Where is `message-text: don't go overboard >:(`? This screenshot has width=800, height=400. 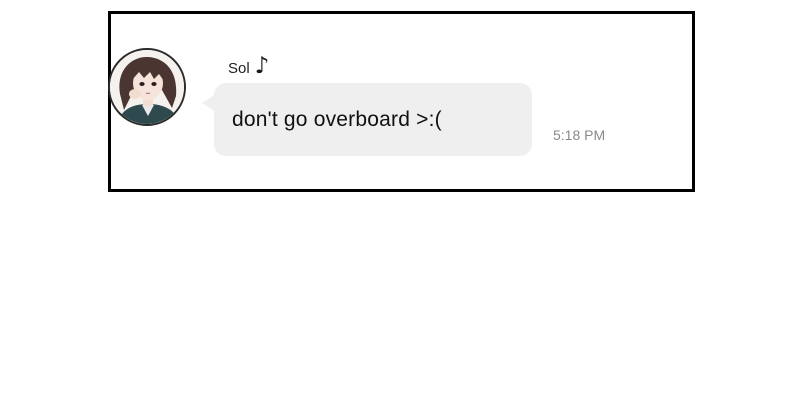
message-text: don't go overboard >:( is located at coordinates (337, 119).